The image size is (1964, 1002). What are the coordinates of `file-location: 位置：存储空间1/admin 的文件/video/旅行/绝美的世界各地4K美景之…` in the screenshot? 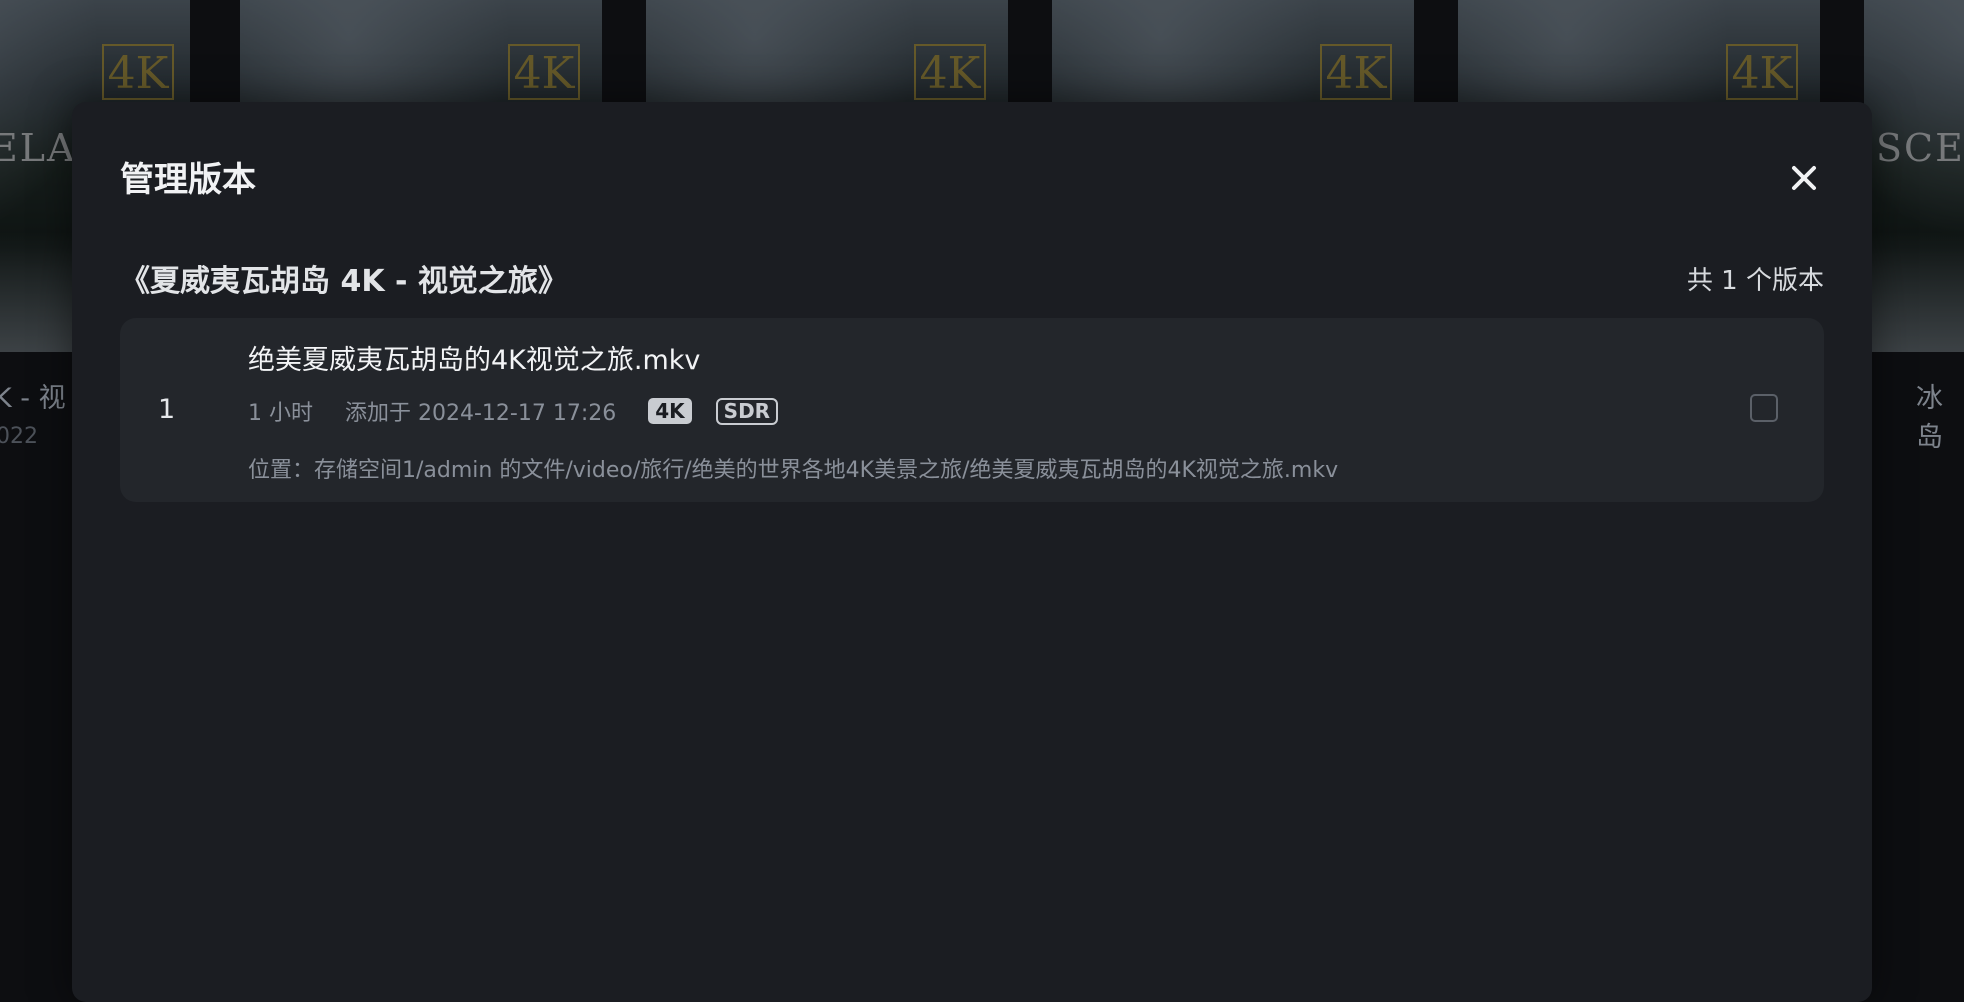 It's located at (793, 470).